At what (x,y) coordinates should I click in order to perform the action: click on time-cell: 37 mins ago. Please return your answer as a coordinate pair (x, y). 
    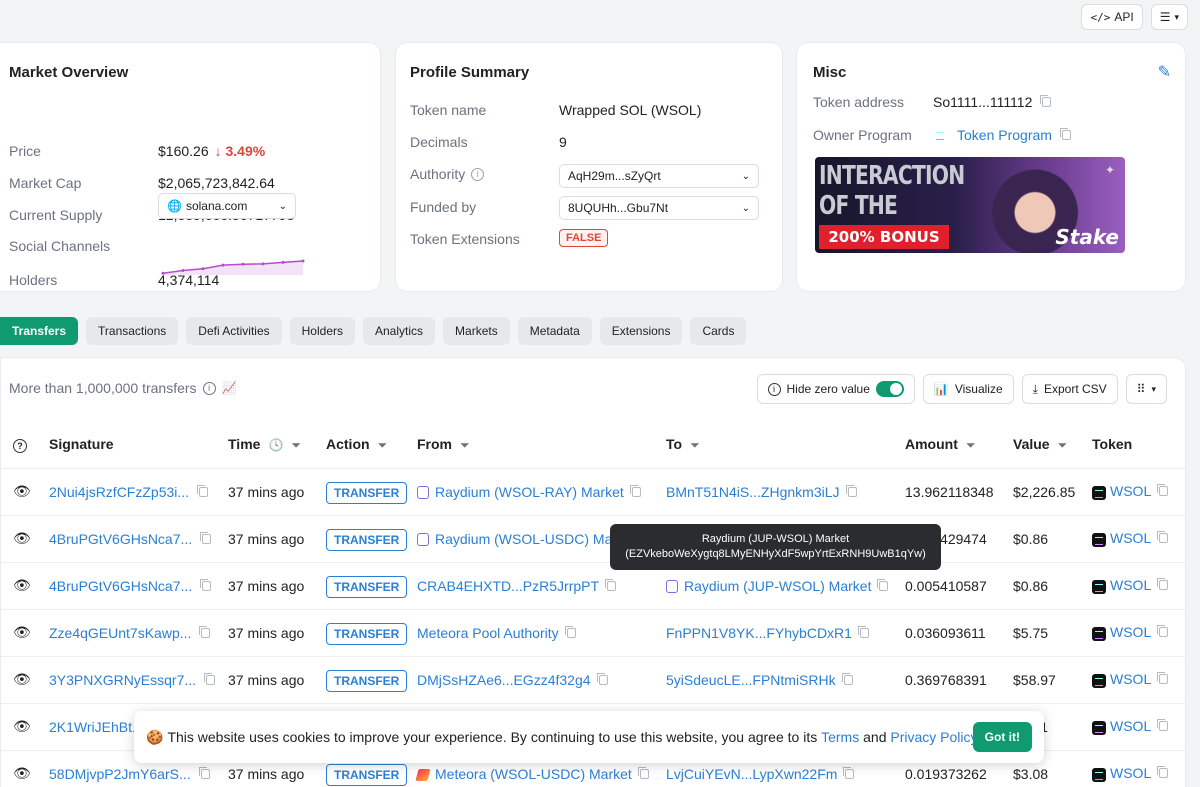
    Looking at the image, I should click on (277, 586).